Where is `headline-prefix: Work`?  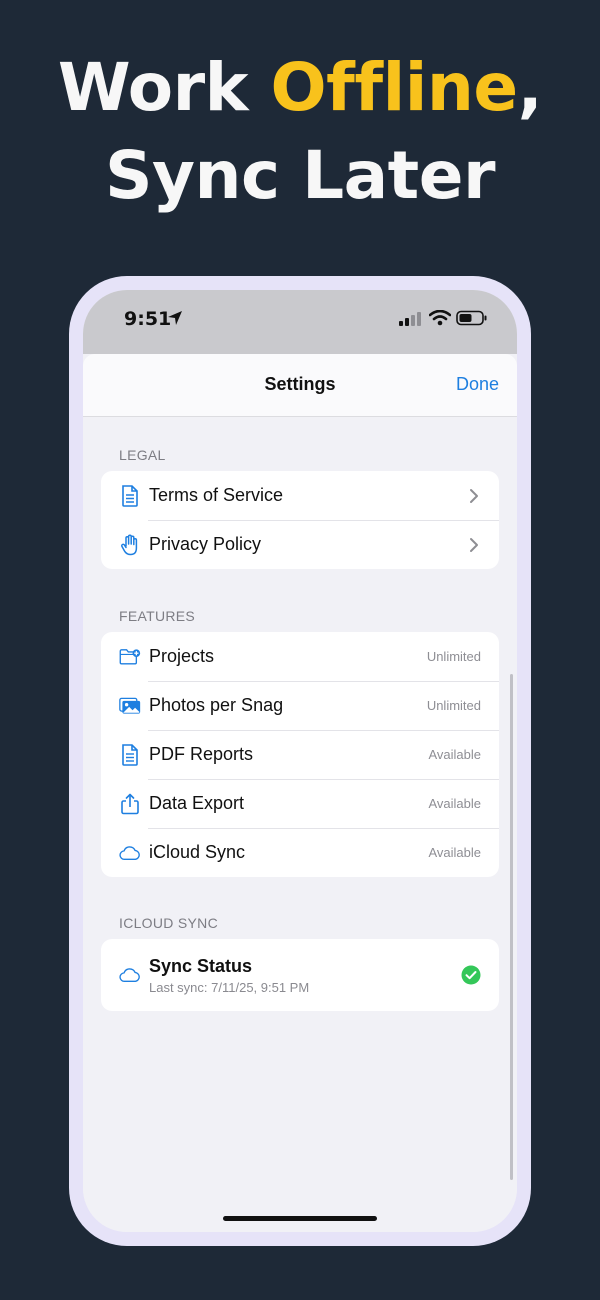 headline-prefix: Work is located at coordinates (164, 87).